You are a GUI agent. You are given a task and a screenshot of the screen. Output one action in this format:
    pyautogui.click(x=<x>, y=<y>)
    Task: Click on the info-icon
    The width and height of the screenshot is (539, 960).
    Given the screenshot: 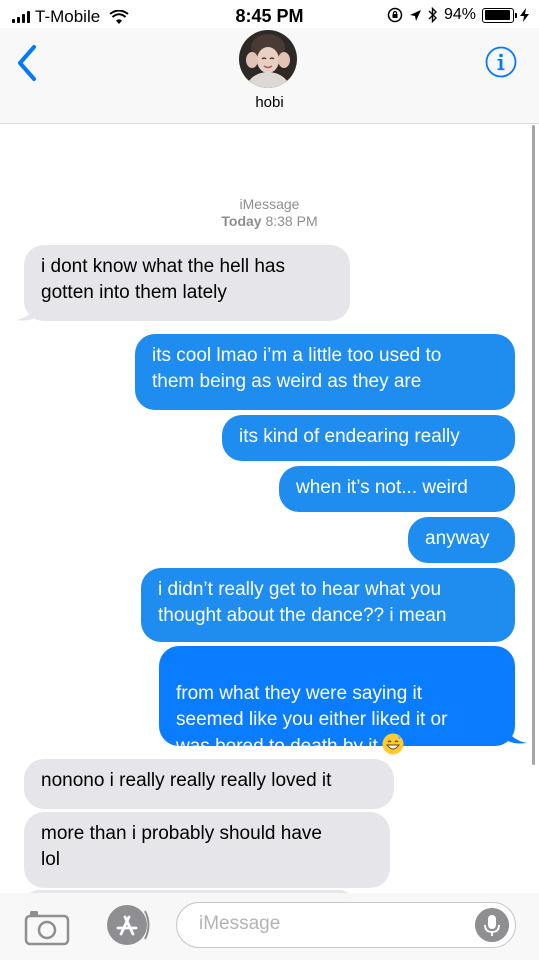 What is the action you would take?
    pyautogui.click(x=501, y=62)
    